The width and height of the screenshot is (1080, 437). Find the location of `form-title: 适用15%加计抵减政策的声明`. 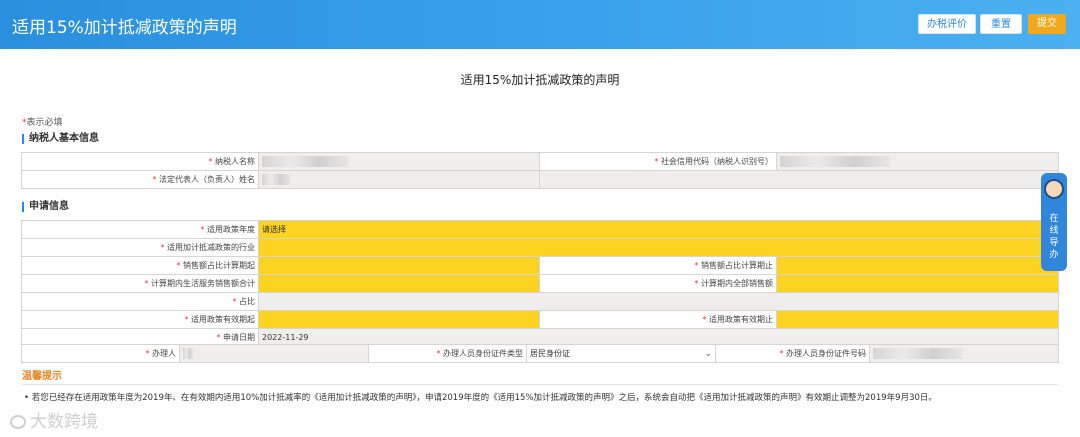

form-title: 适用15%加计抵减政策的声明 is located at coordinates (540, 80).